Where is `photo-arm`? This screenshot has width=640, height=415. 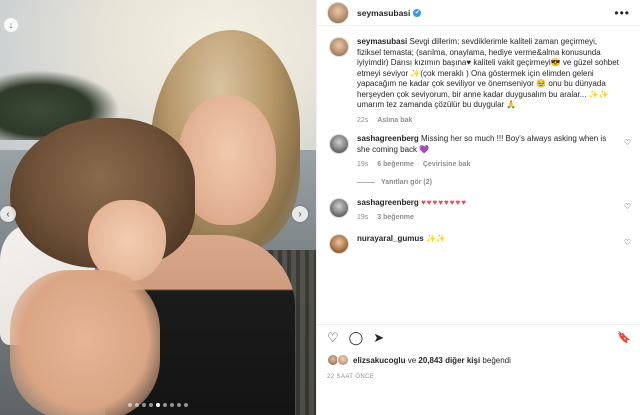 photo-arm is located at coordinates (85, 342).